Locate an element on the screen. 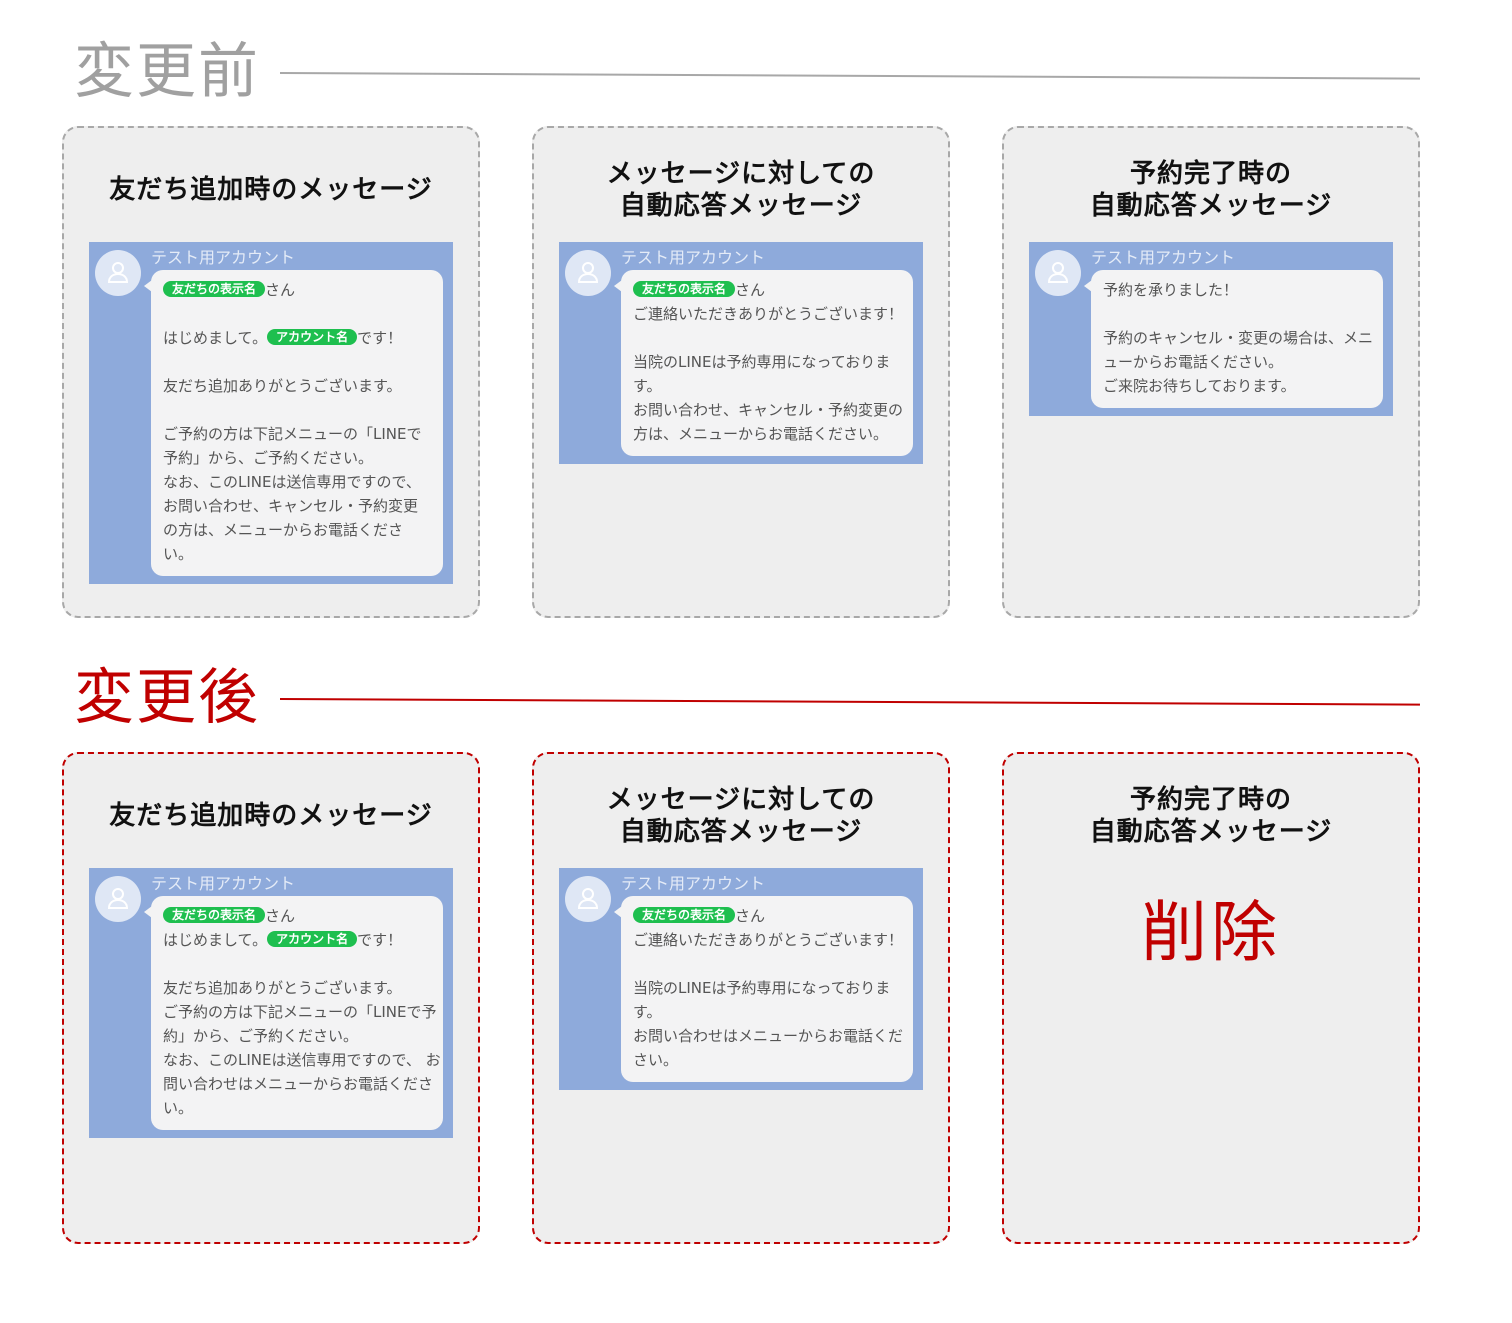 Image resolution: width=1512 pixels, height=1323 pixels. after-panel-reservation-complete: 予約完了時の 自動応答メッセージ 削除 is located at coordinates (1211, 998).